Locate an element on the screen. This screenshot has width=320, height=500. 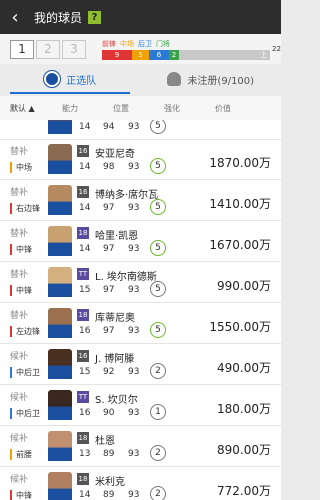
player-value: 990.00万 is located at coordinates (244, 286).